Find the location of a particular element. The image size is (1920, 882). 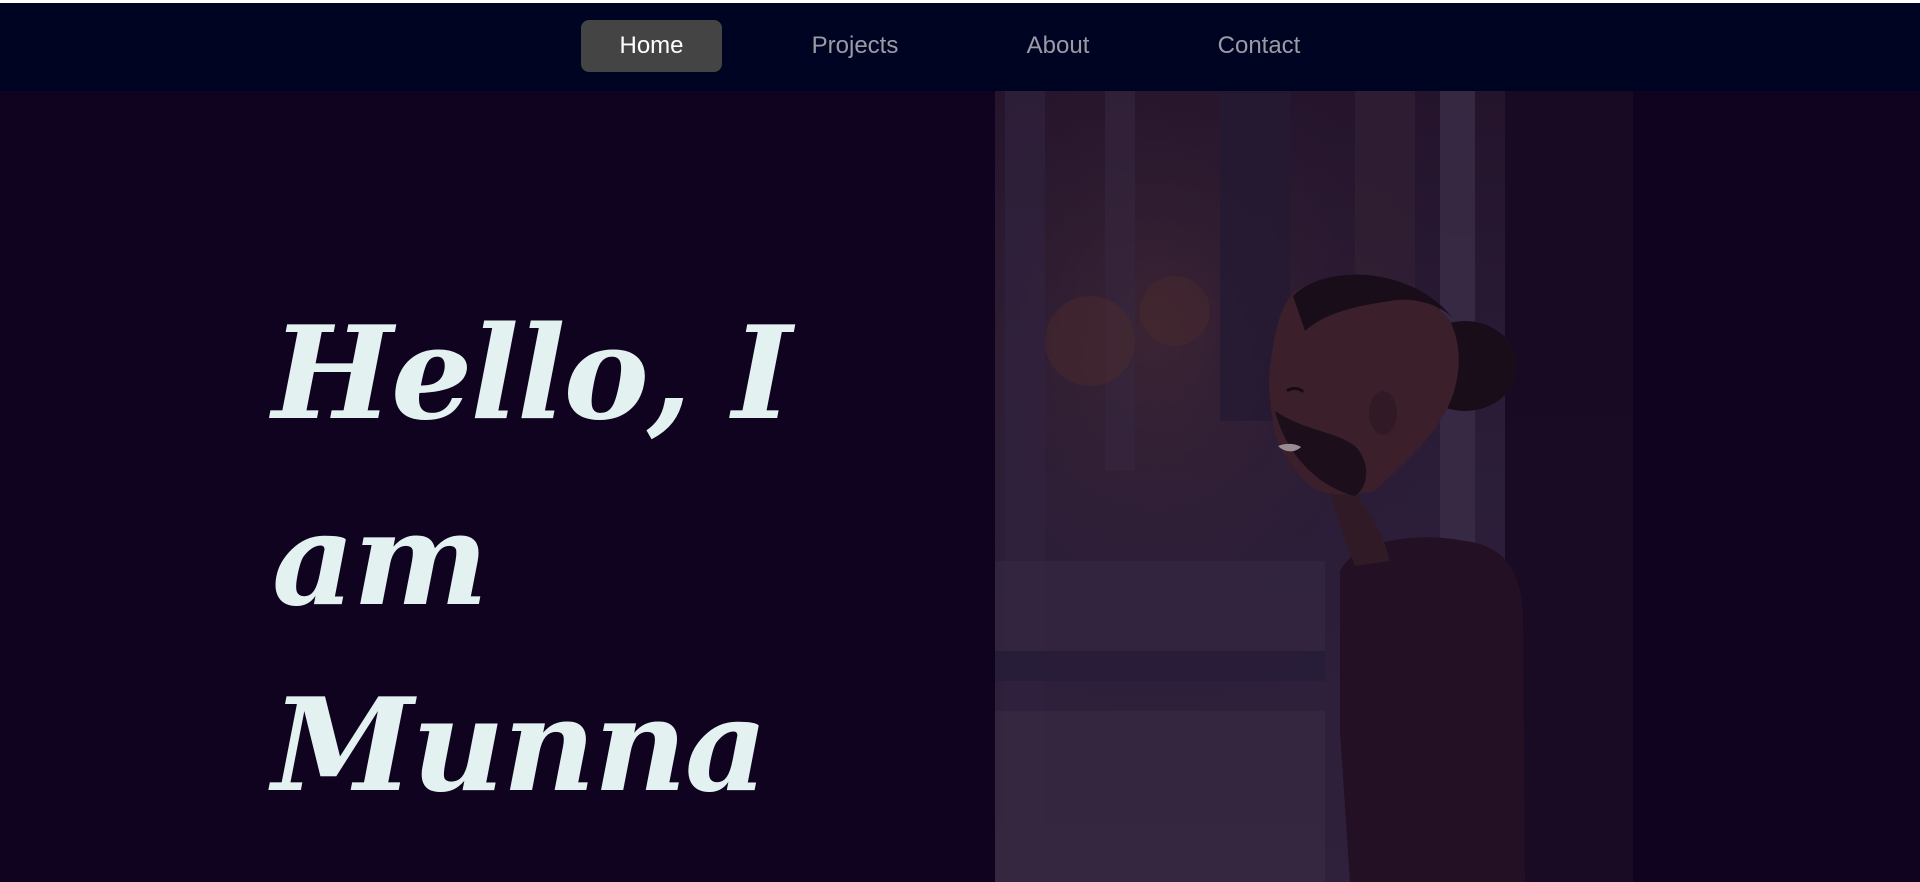

nav-home-tab: Home is located at coordinates (651, 46).